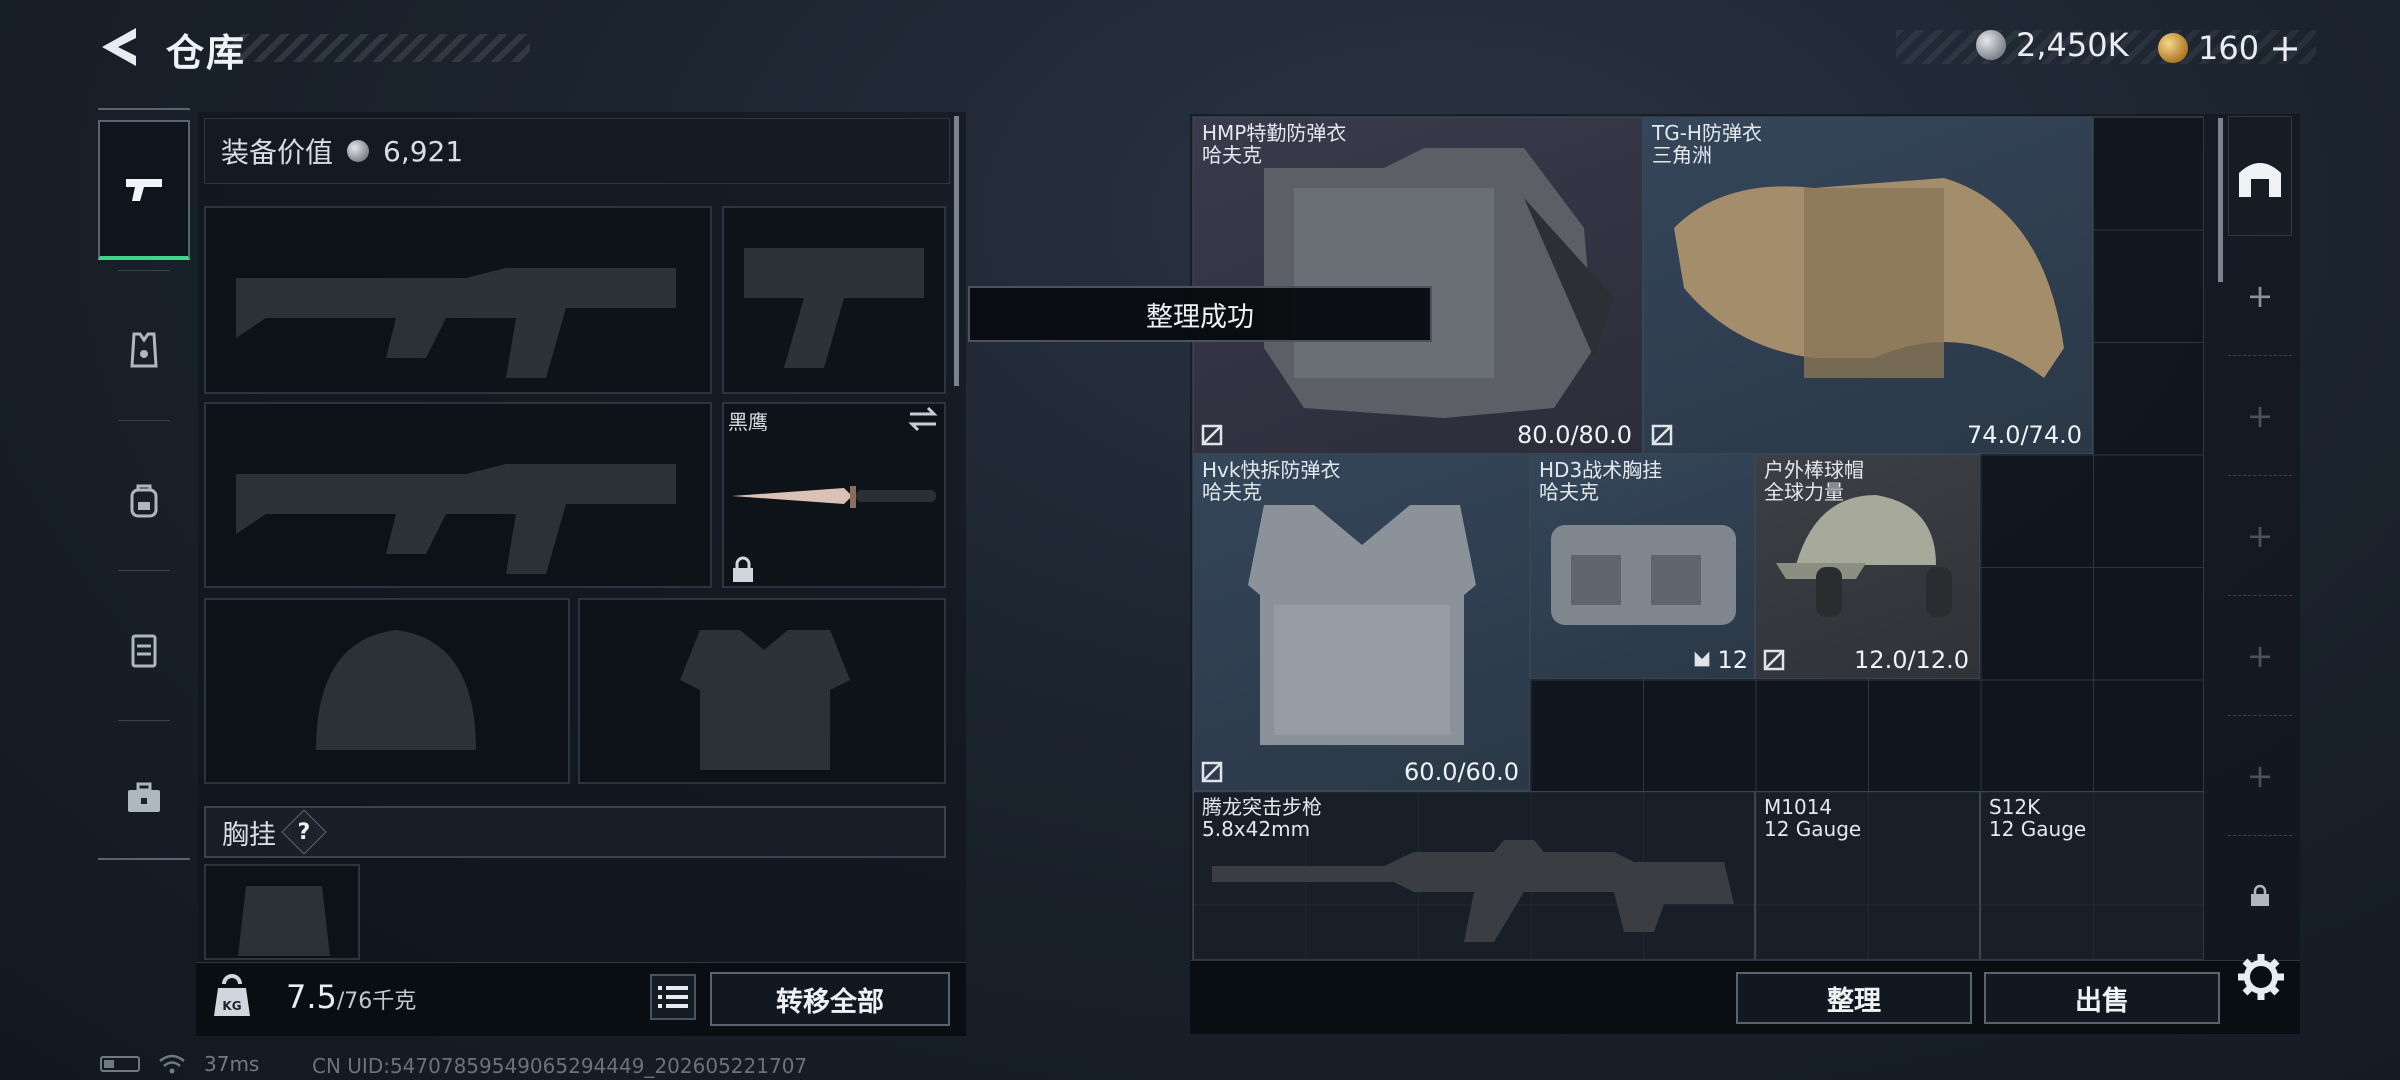 The image size is (2400, 1080). I want to click on tab-weapons, so click(144, 190).